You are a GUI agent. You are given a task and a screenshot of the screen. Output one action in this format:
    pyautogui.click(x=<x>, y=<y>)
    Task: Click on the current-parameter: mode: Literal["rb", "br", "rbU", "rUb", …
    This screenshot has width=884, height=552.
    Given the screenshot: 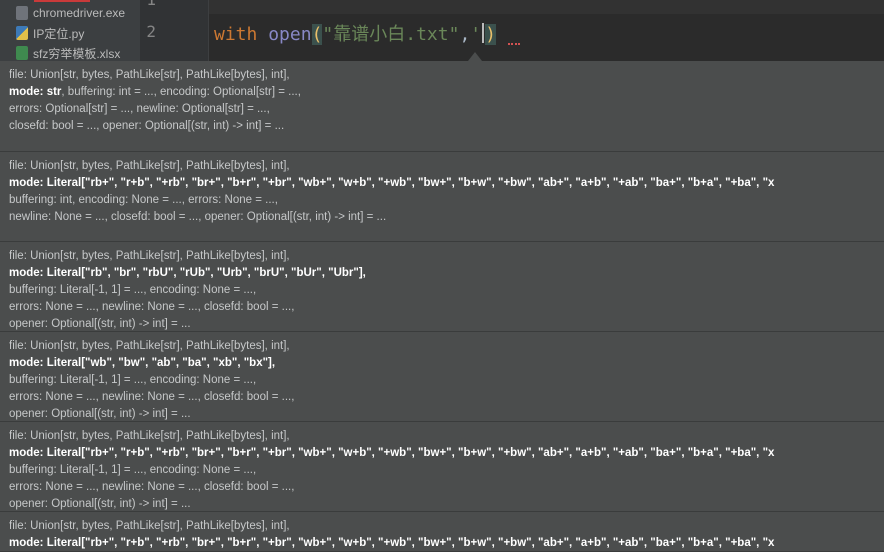 What is the action you would take?
    pyautogui.click(x=187, y=273)
    